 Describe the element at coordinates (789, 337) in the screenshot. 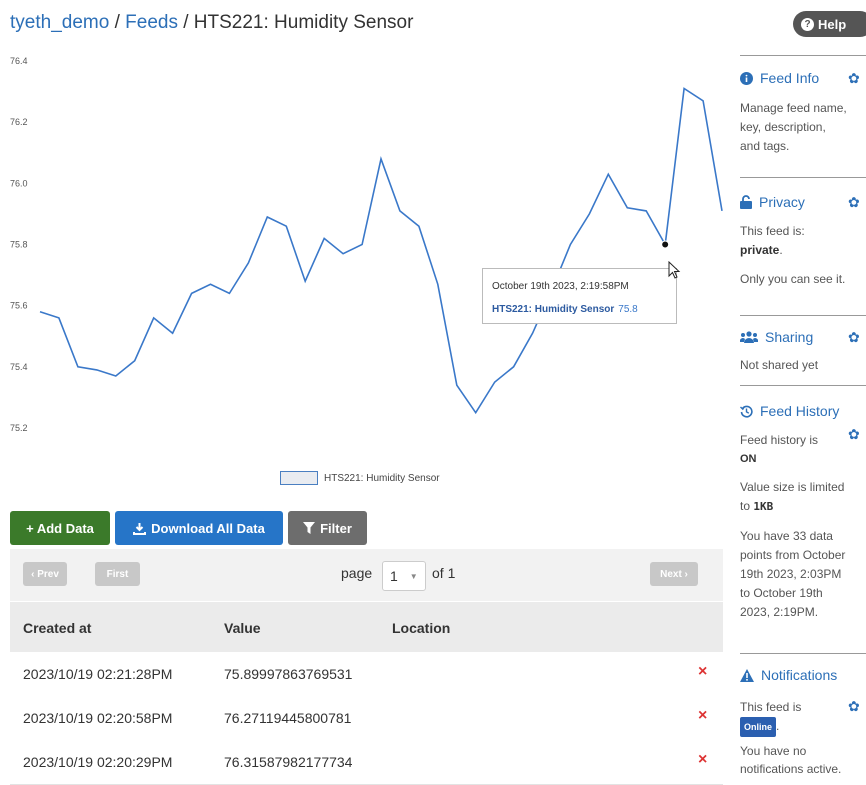

I see `sharing-label: Sharing` at that location.